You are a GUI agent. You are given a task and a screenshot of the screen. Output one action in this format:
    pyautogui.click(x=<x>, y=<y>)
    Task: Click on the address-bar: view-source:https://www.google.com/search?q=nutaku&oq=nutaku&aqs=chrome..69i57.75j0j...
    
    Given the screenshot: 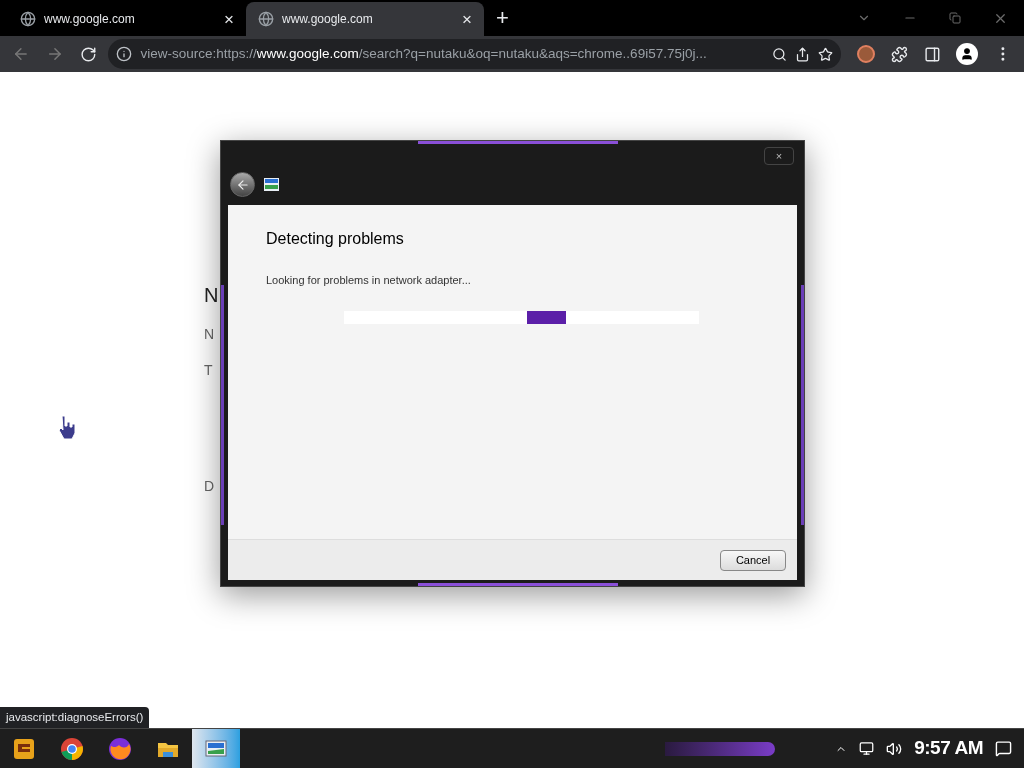 What is the action you would take?
    pyautogui.click(x=474, y=54)
    